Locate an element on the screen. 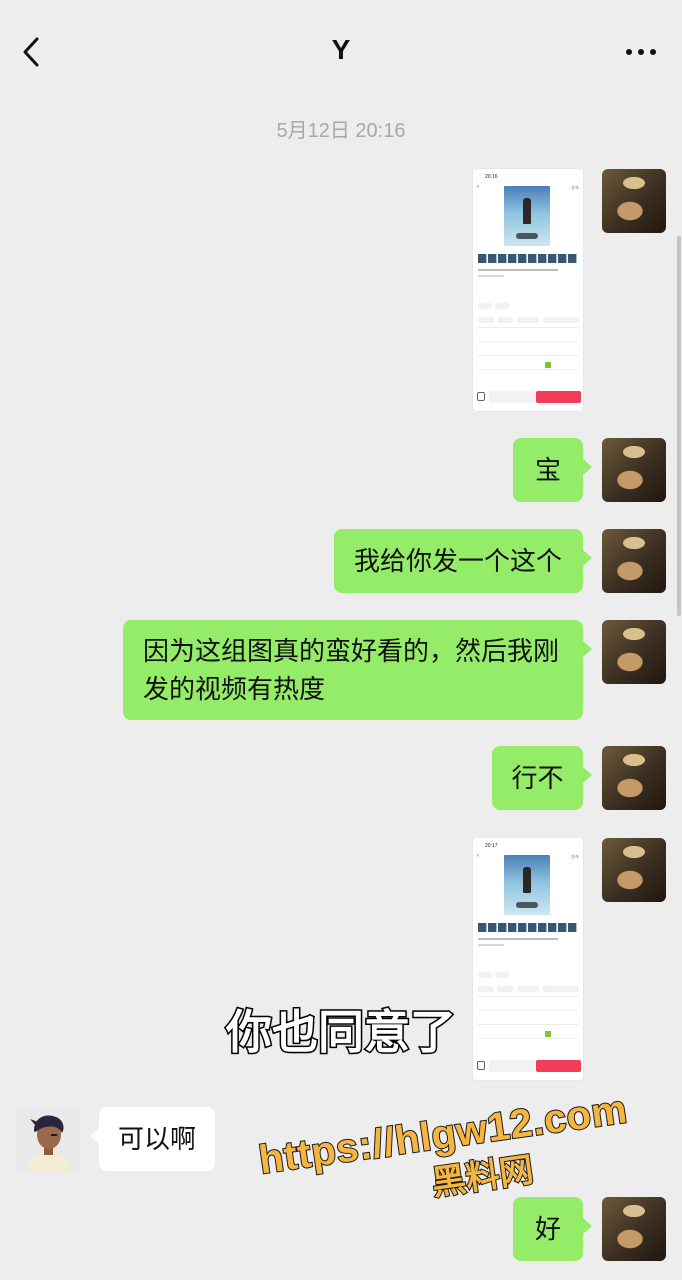 This screenshot has width=682, height=1280. back-button is located at coordinates (32, 52).